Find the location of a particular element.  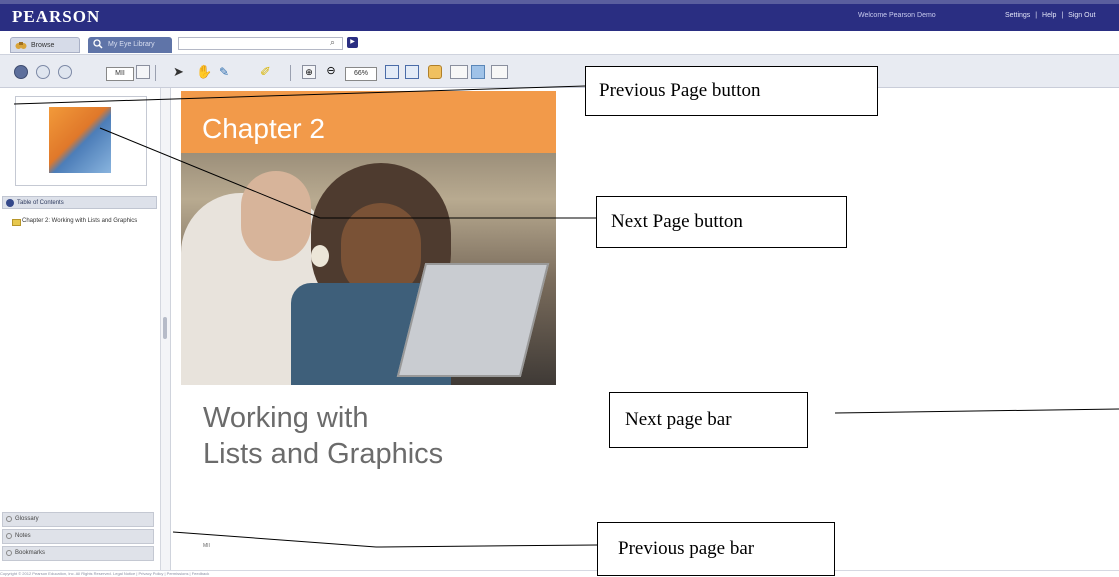

tab-browse: Browse is located at coordinates (45, 45).